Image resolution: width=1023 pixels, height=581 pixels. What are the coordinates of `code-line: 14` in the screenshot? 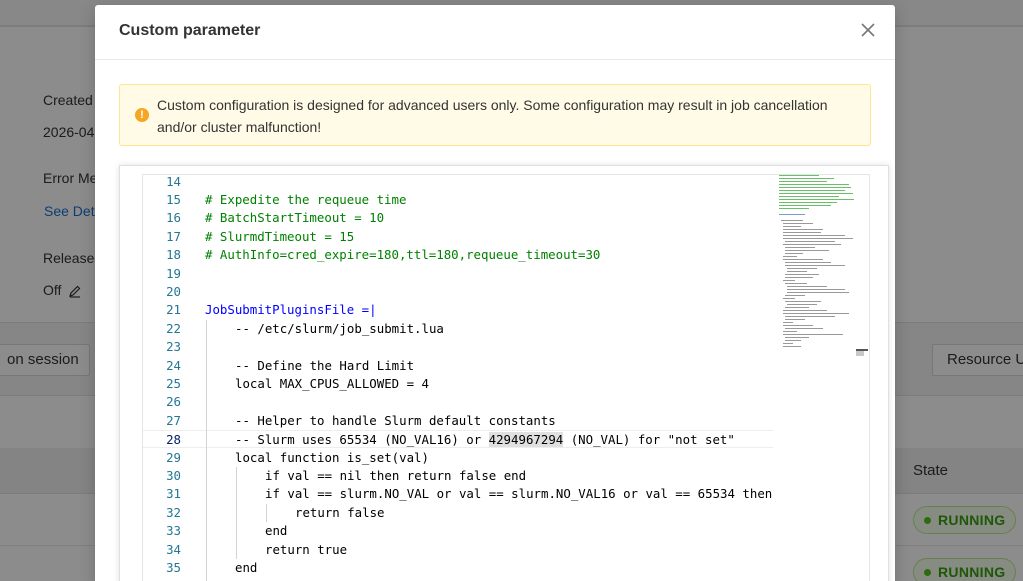 It's located at (458, 182).